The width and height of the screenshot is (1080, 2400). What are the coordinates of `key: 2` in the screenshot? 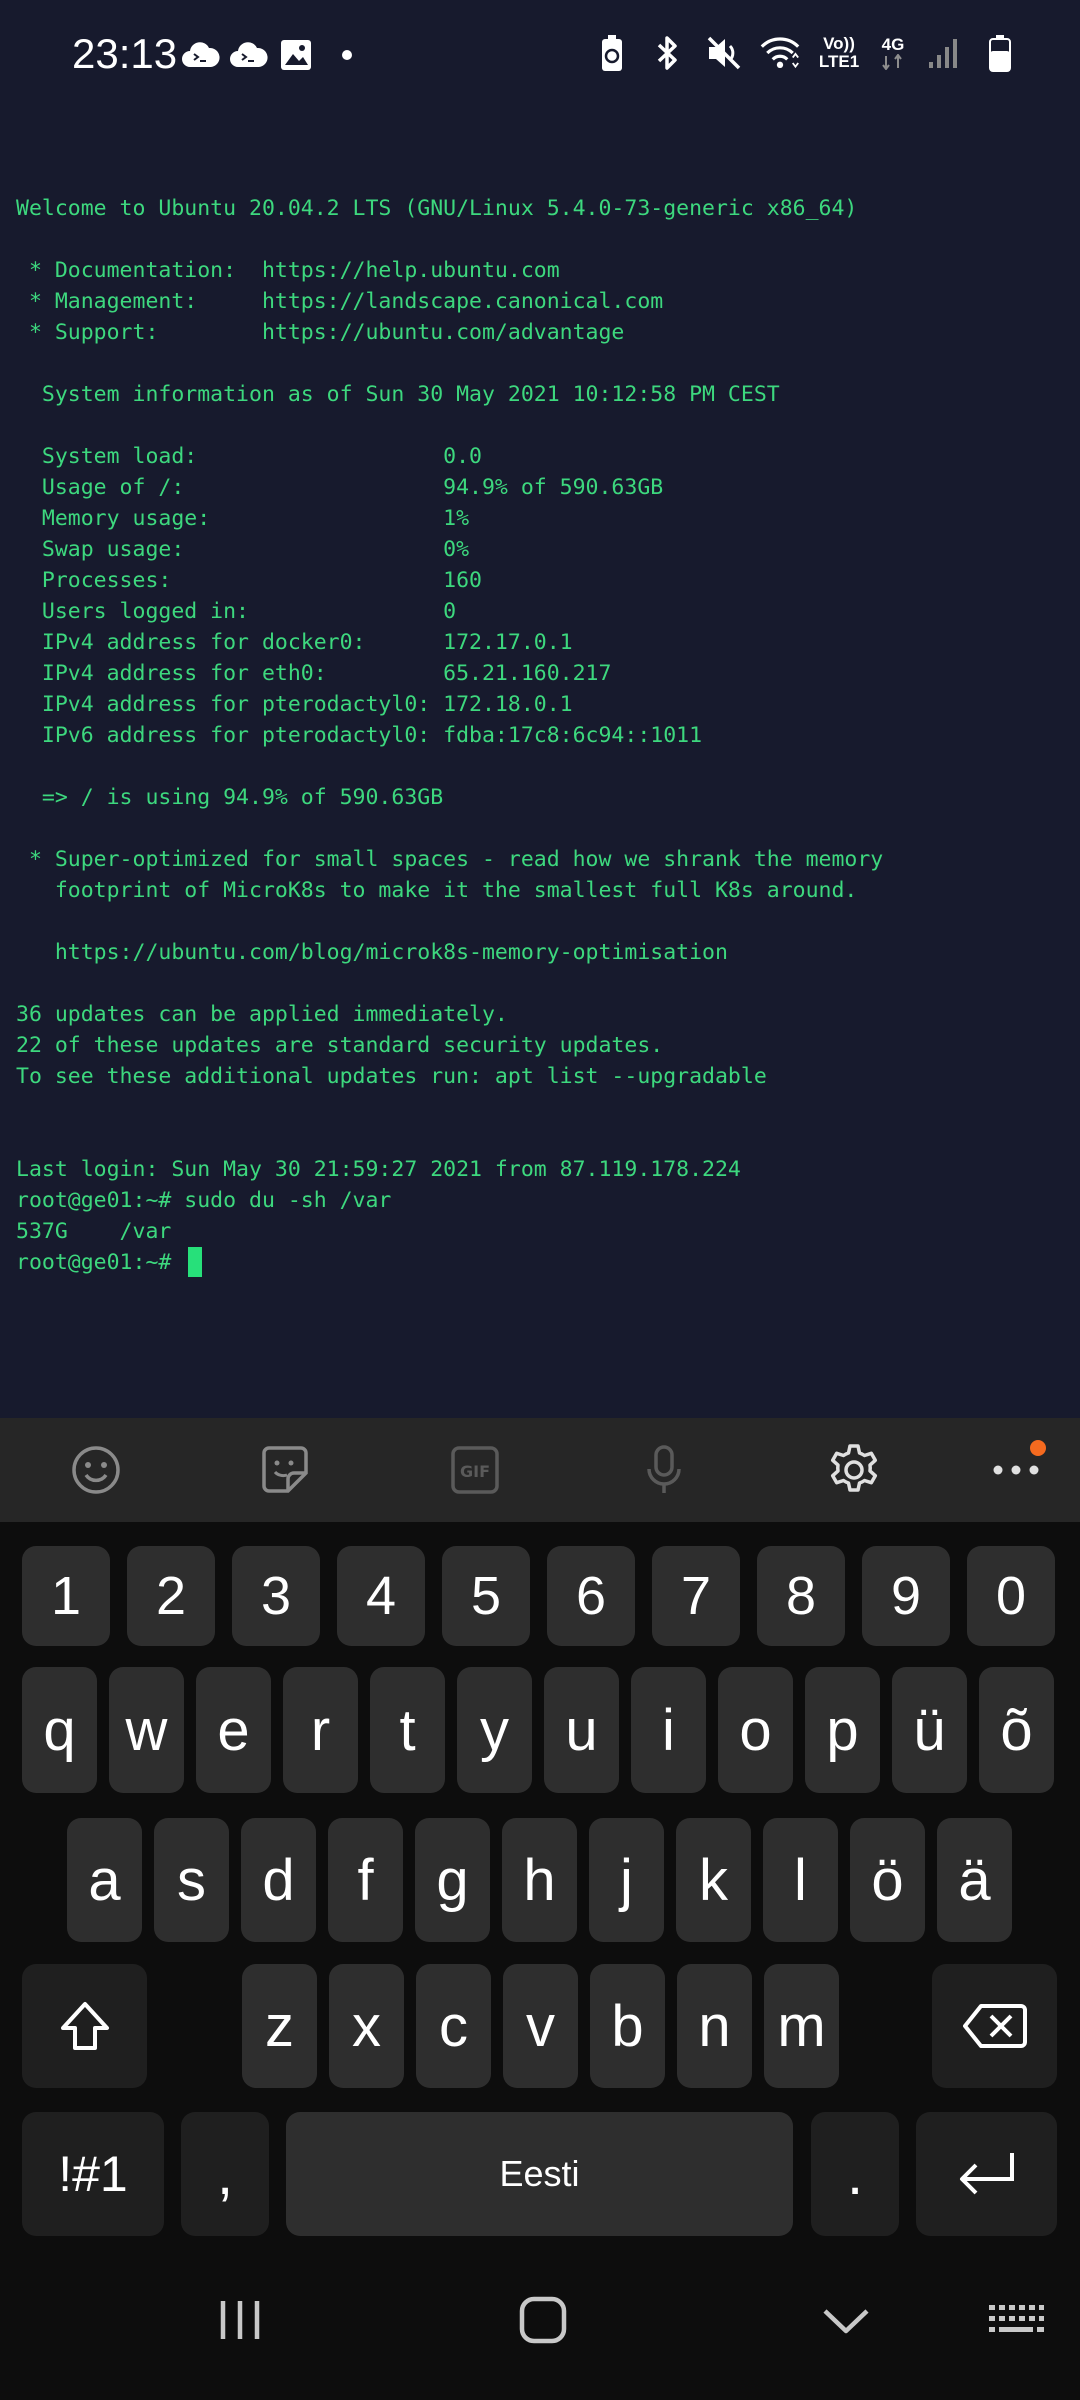 It's located at (171, 1596).